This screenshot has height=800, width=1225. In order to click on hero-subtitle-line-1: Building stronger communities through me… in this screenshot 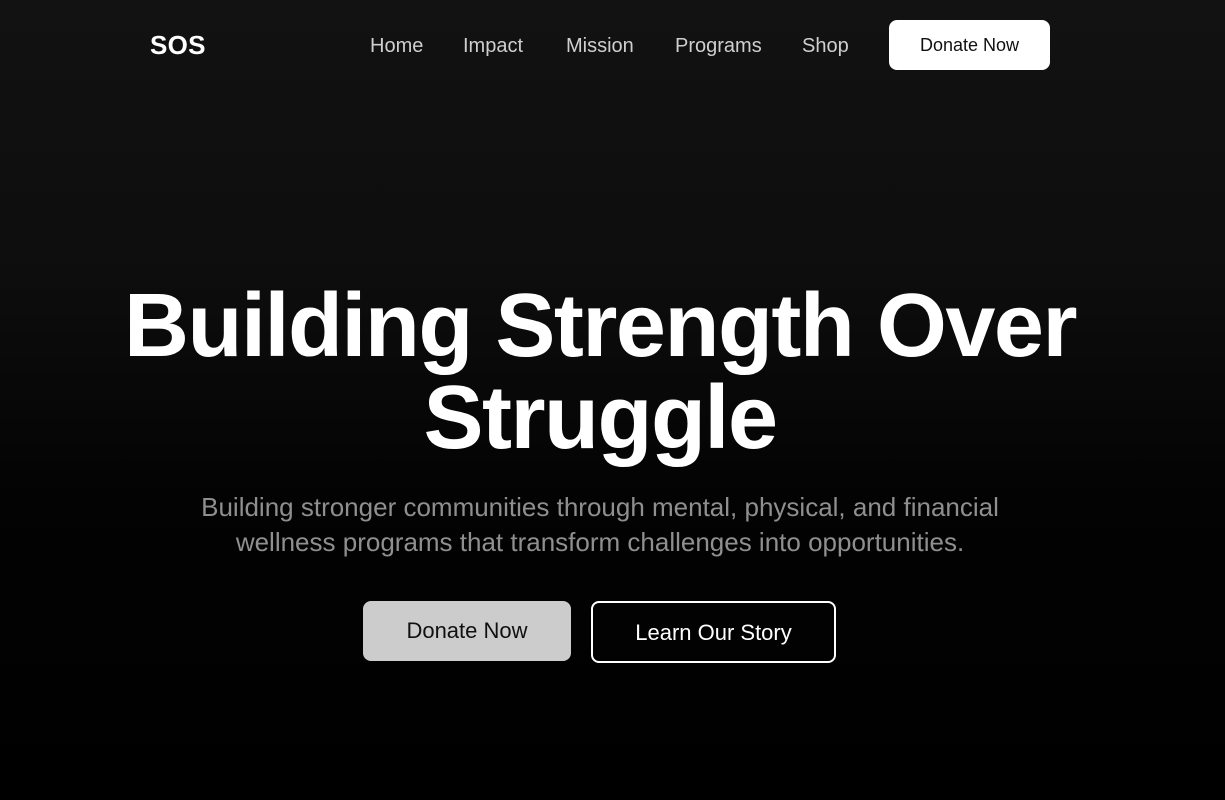, I will do `click(600, 507)`.